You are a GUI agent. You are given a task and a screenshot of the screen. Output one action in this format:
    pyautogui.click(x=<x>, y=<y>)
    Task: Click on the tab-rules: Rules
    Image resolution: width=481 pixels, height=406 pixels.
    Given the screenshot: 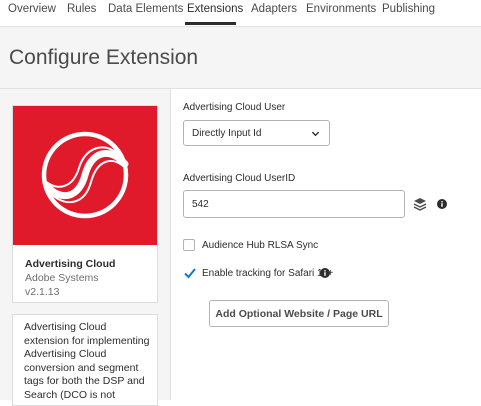 What is the action you would take?
    pyautogui.click(x=81, y=9)
    